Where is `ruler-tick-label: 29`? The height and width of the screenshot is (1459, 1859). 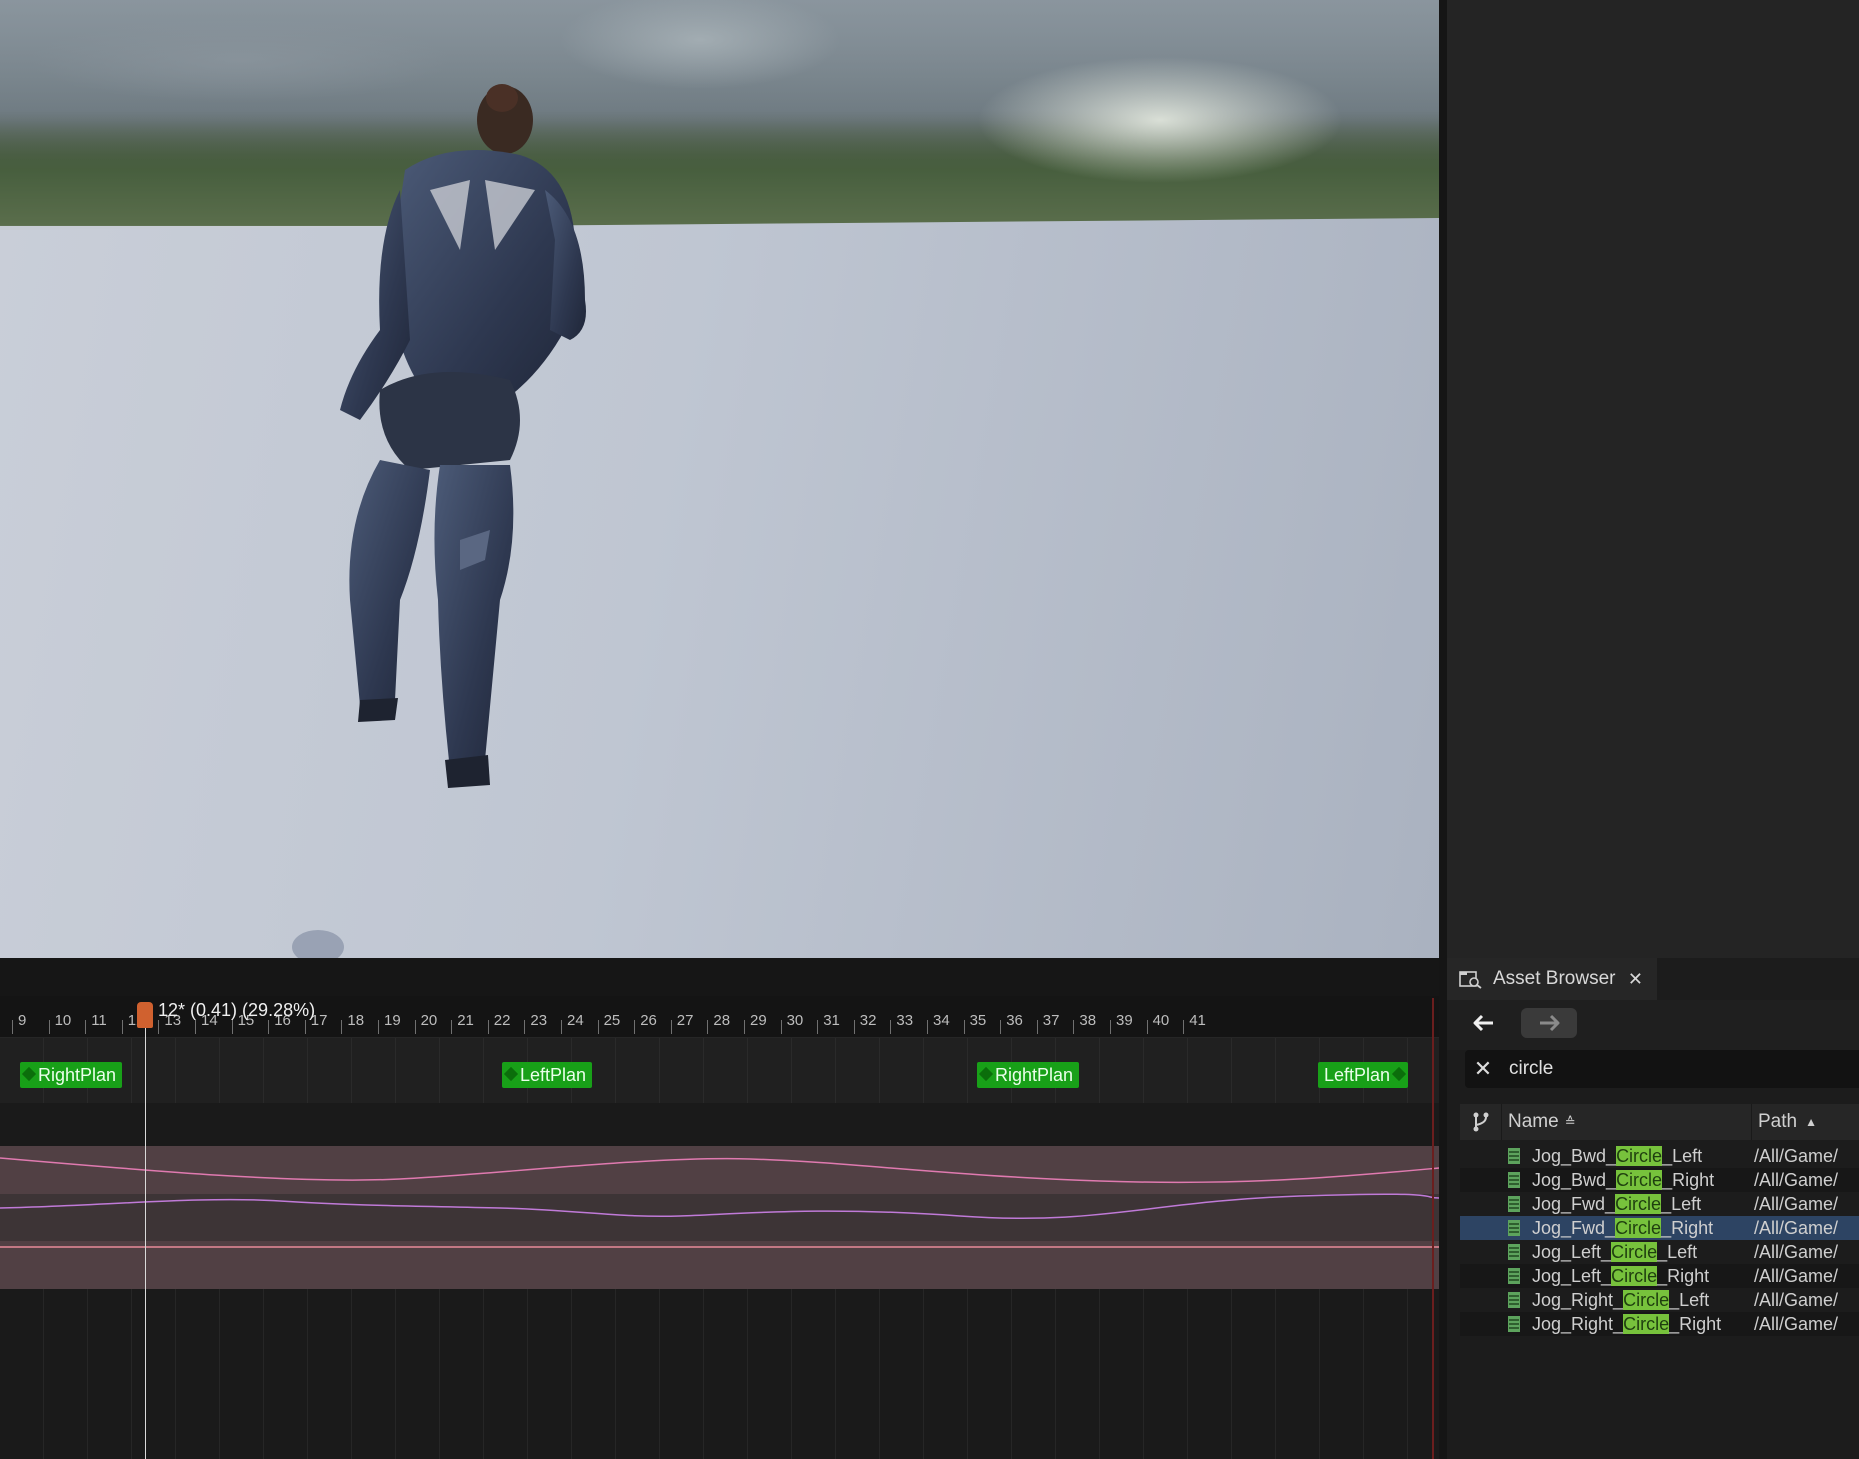 ruler-tick-label: 29 is located at coordinates (758, 1020).